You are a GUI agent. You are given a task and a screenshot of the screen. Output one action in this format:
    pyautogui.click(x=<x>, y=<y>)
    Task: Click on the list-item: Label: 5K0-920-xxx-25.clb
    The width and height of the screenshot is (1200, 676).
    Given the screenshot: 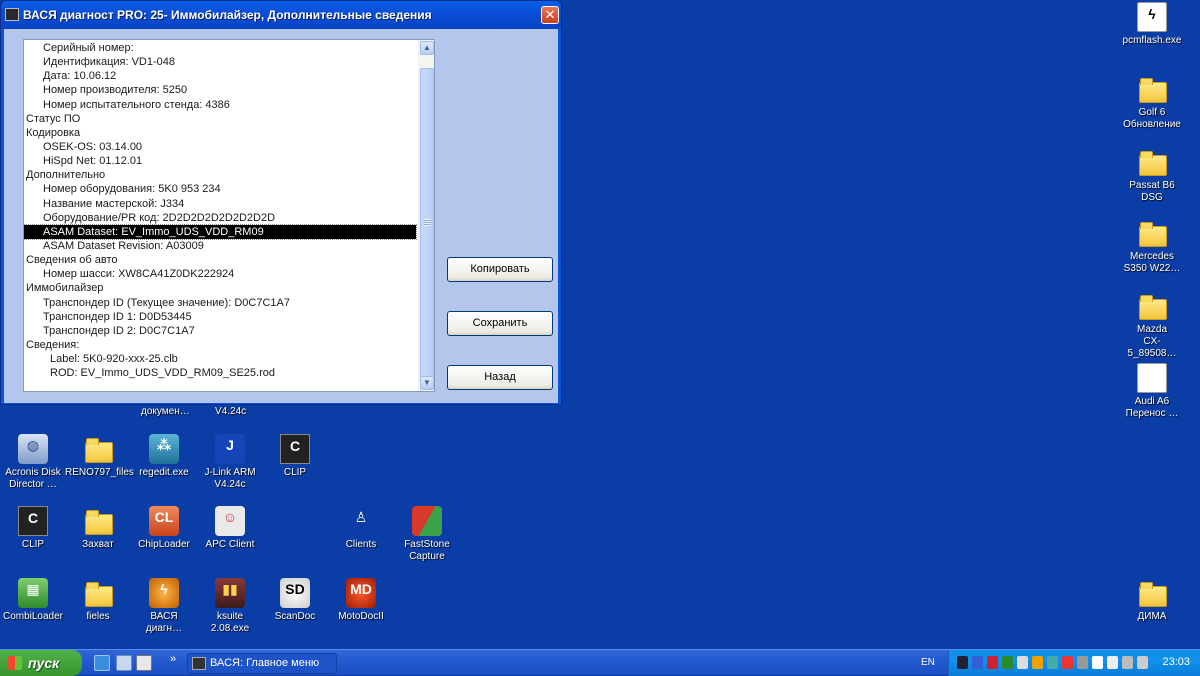 What is the action you would take?
    pyautogui.click(x=220, y=359)
    